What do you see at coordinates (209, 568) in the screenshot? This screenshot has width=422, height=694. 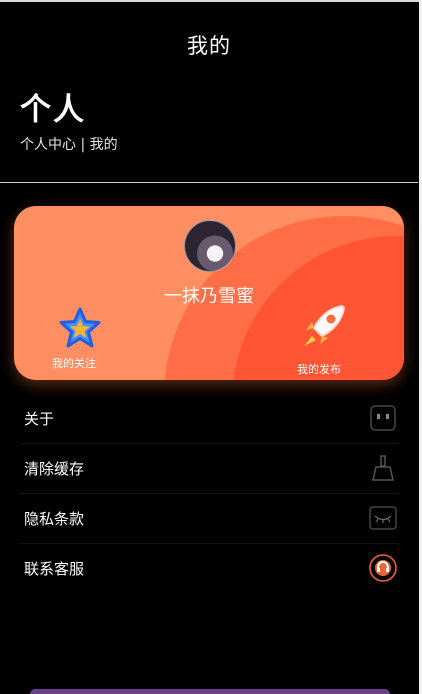 I see `menu-item-contact-service: 联系客服` at bounding box center [209, 568].